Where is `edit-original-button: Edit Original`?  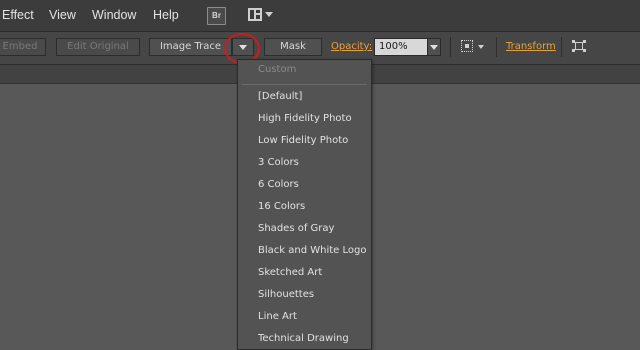 edit-original-button: Edit Original is located at coordinates (98, 47).